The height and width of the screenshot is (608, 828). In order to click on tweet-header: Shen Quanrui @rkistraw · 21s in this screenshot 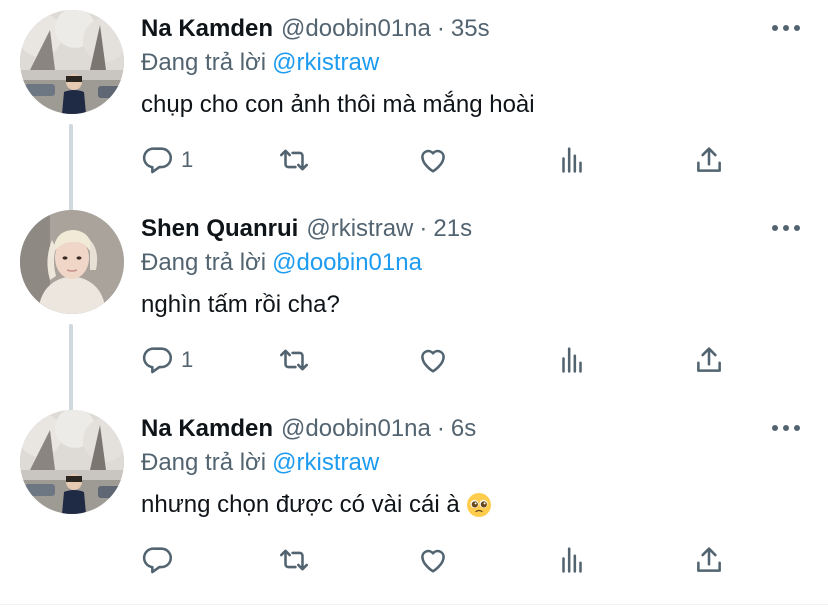, I will do `click(306, 229)`.